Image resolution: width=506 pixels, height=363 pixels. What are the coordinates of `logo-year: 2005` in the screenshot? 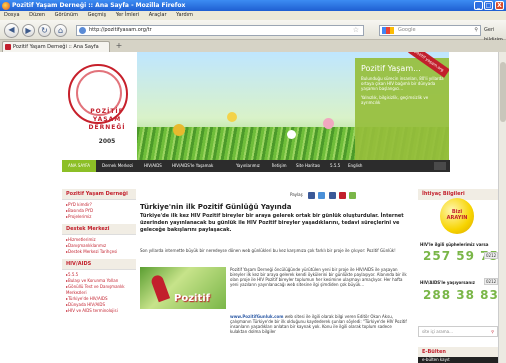 It's located at (107, 141).